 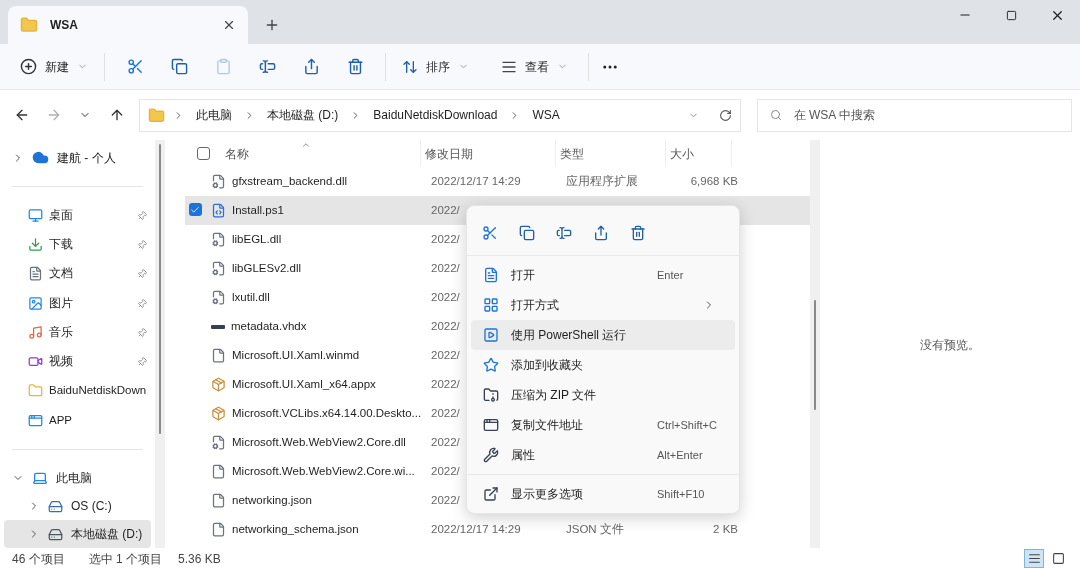 I want to click on cut-icon, so click(x=135, y=66).